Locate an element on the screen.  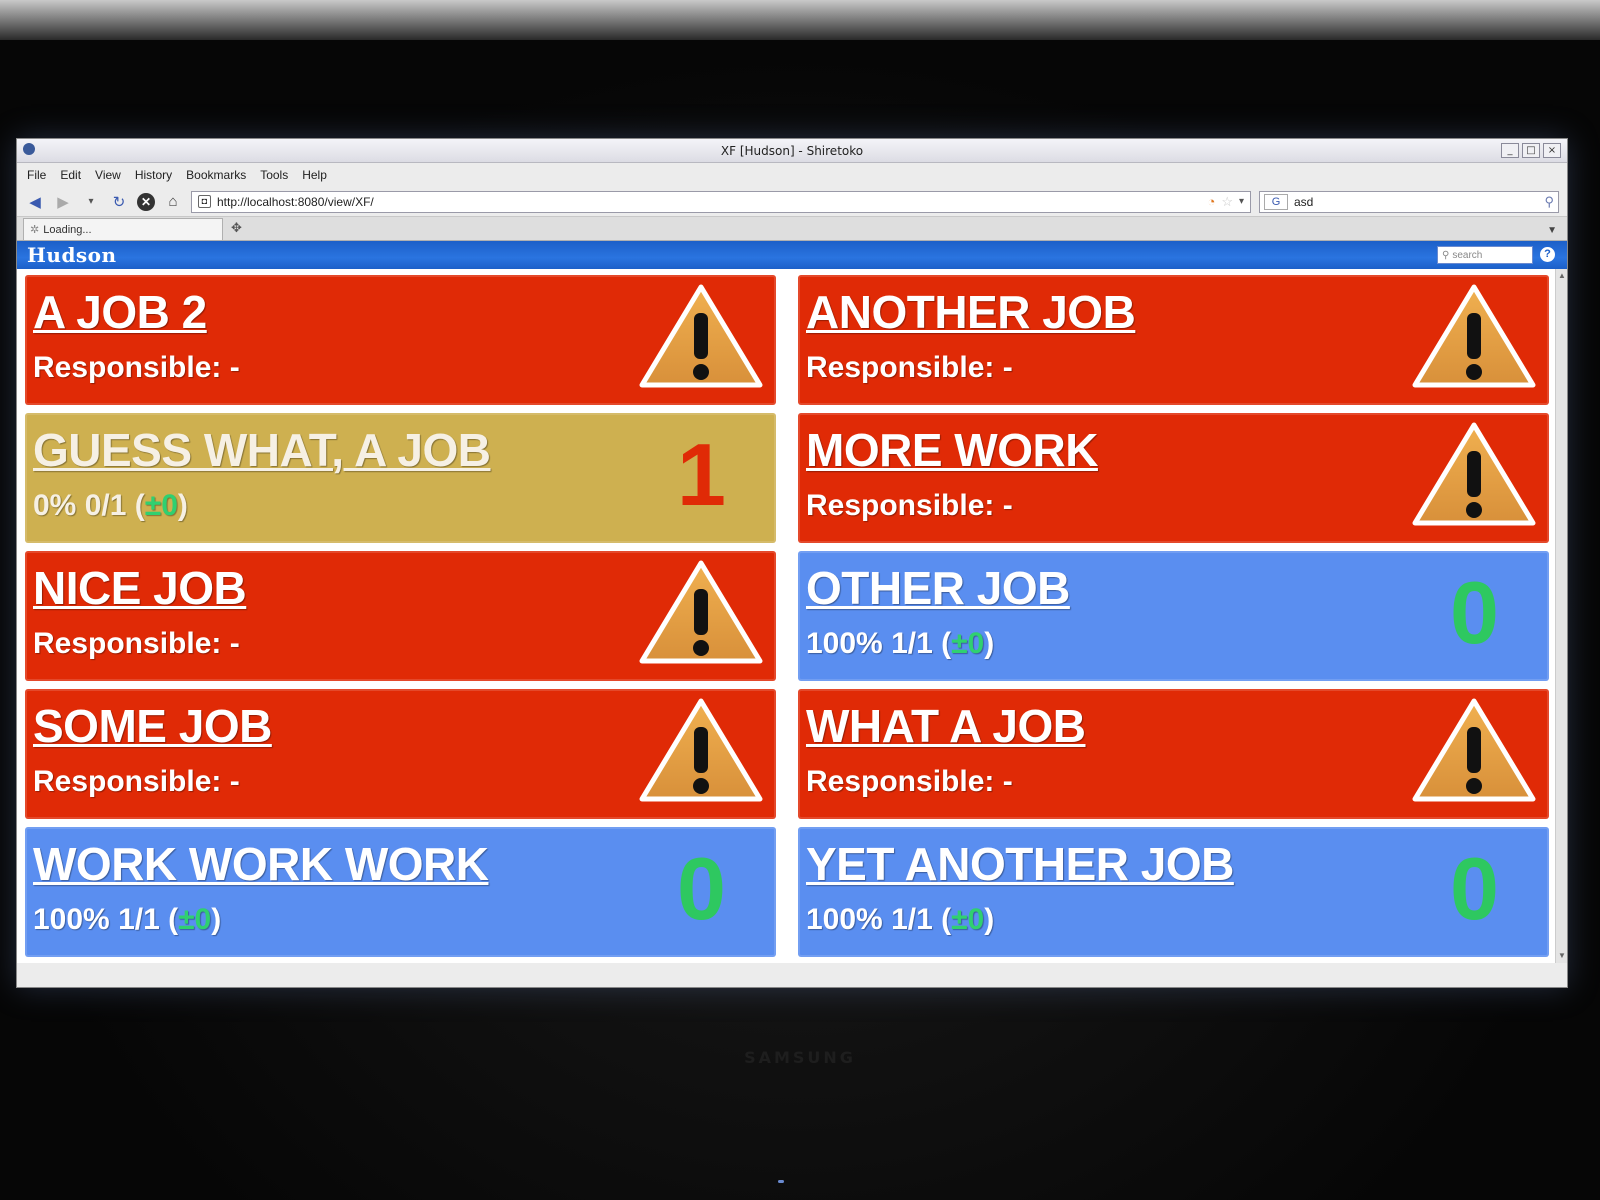
tv-power-led is located at coordinates (781, 1181).